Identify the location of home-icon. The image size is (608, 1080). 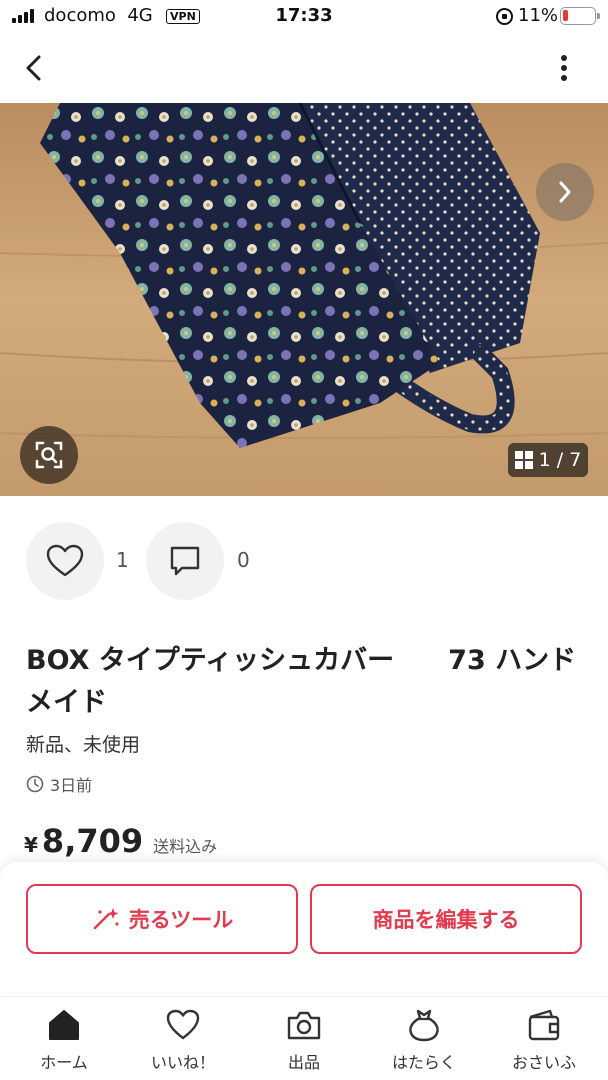
(64, 1025).